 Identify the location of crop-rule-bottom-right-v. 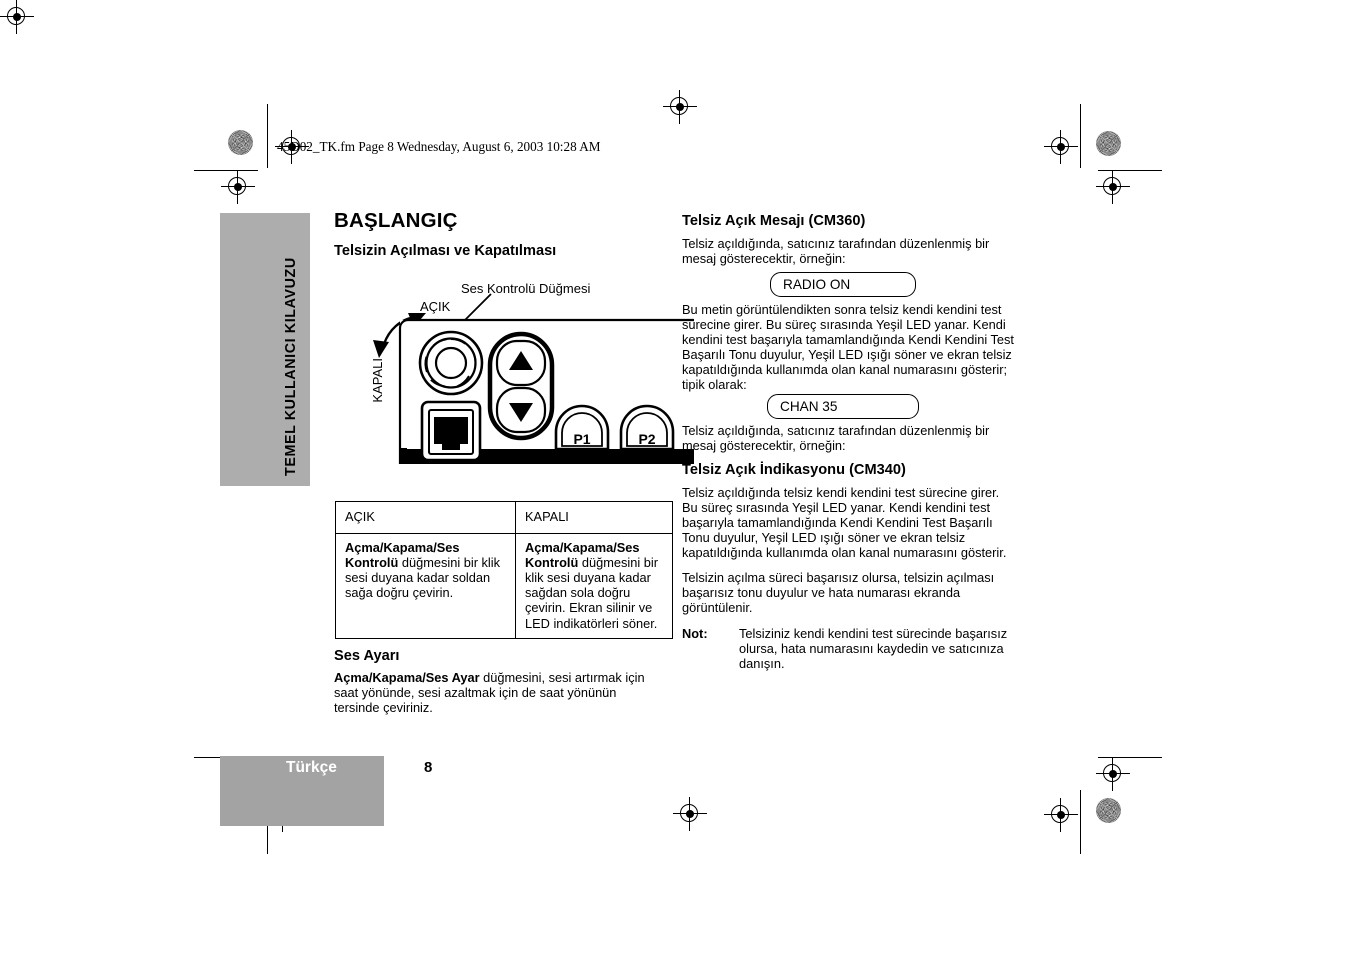
(1081, 822).